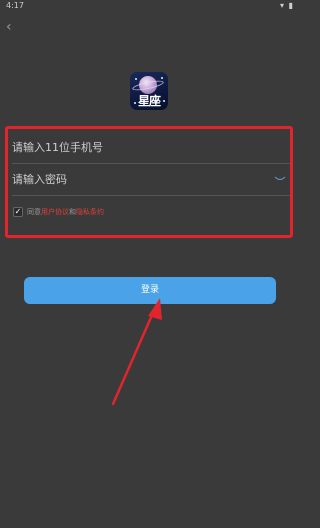 The image size is (320, 528). What do you see at coordinates (18, 212) in the screenshot?
I see `agree-checkbox: ✓` at bounding box center [18, 212].